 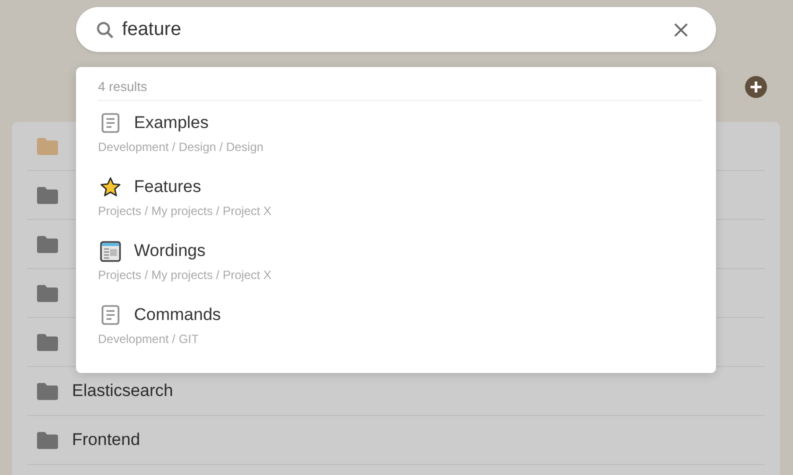 What do you see at coordinates (110, 187) in the screenshot?
I see `star-icon` at bounding box center [110, 187].